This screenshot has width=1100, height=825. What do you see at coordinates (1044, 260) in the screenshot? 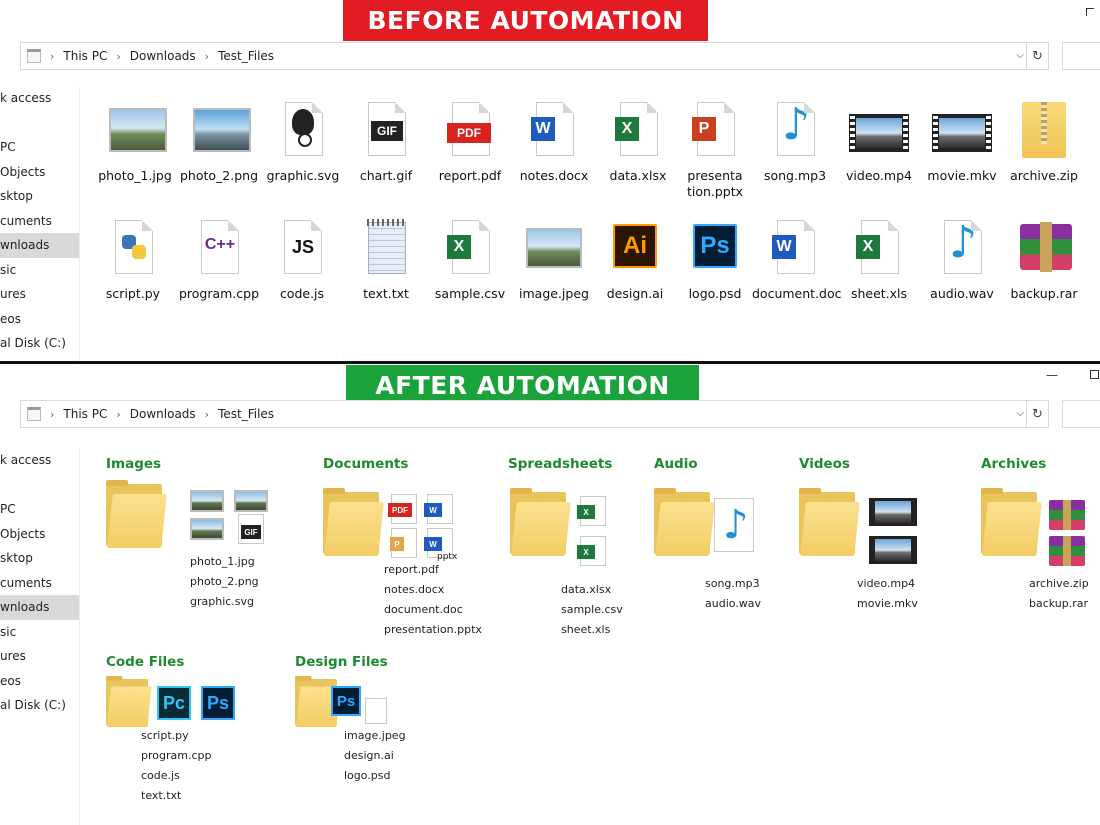
I see `file-backup-rar: backup.rar` at bounding box center [1044, 260].